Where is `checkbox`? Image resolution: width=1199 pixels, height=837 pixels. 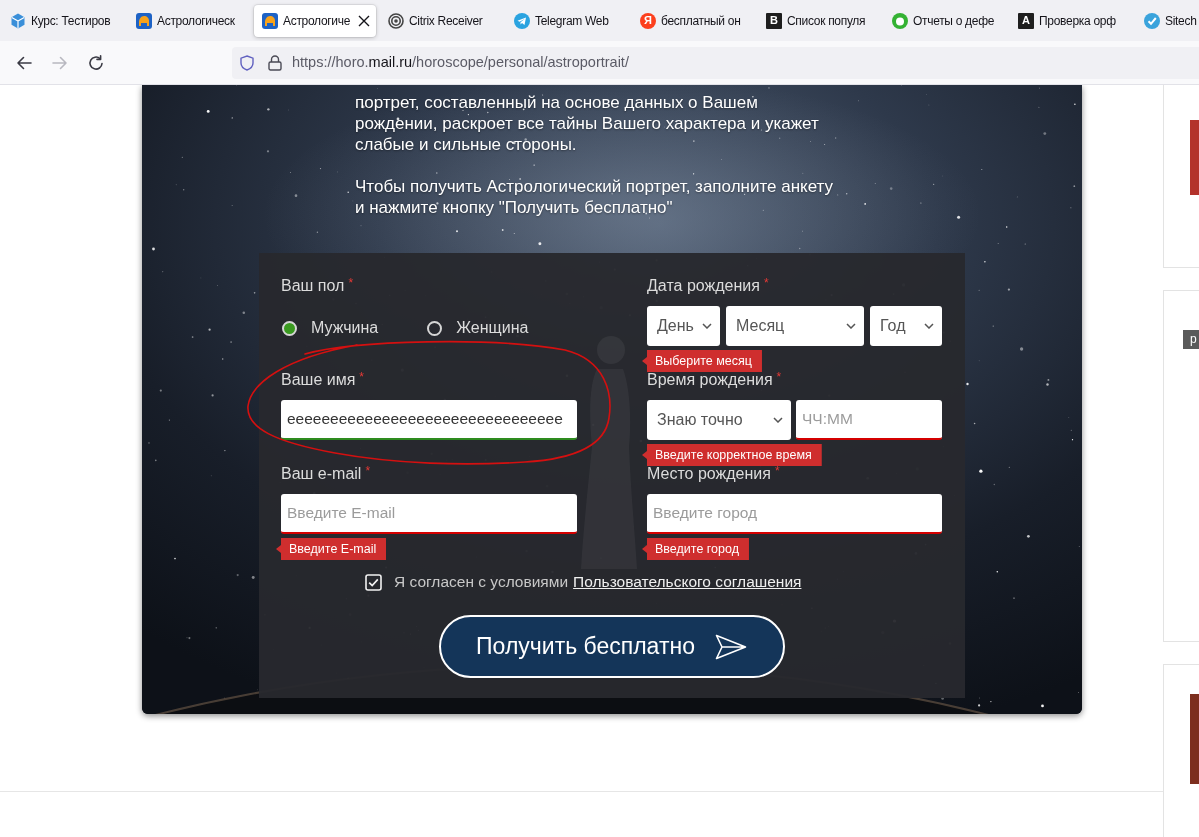
checkbox is located at coordinates (373, 582).